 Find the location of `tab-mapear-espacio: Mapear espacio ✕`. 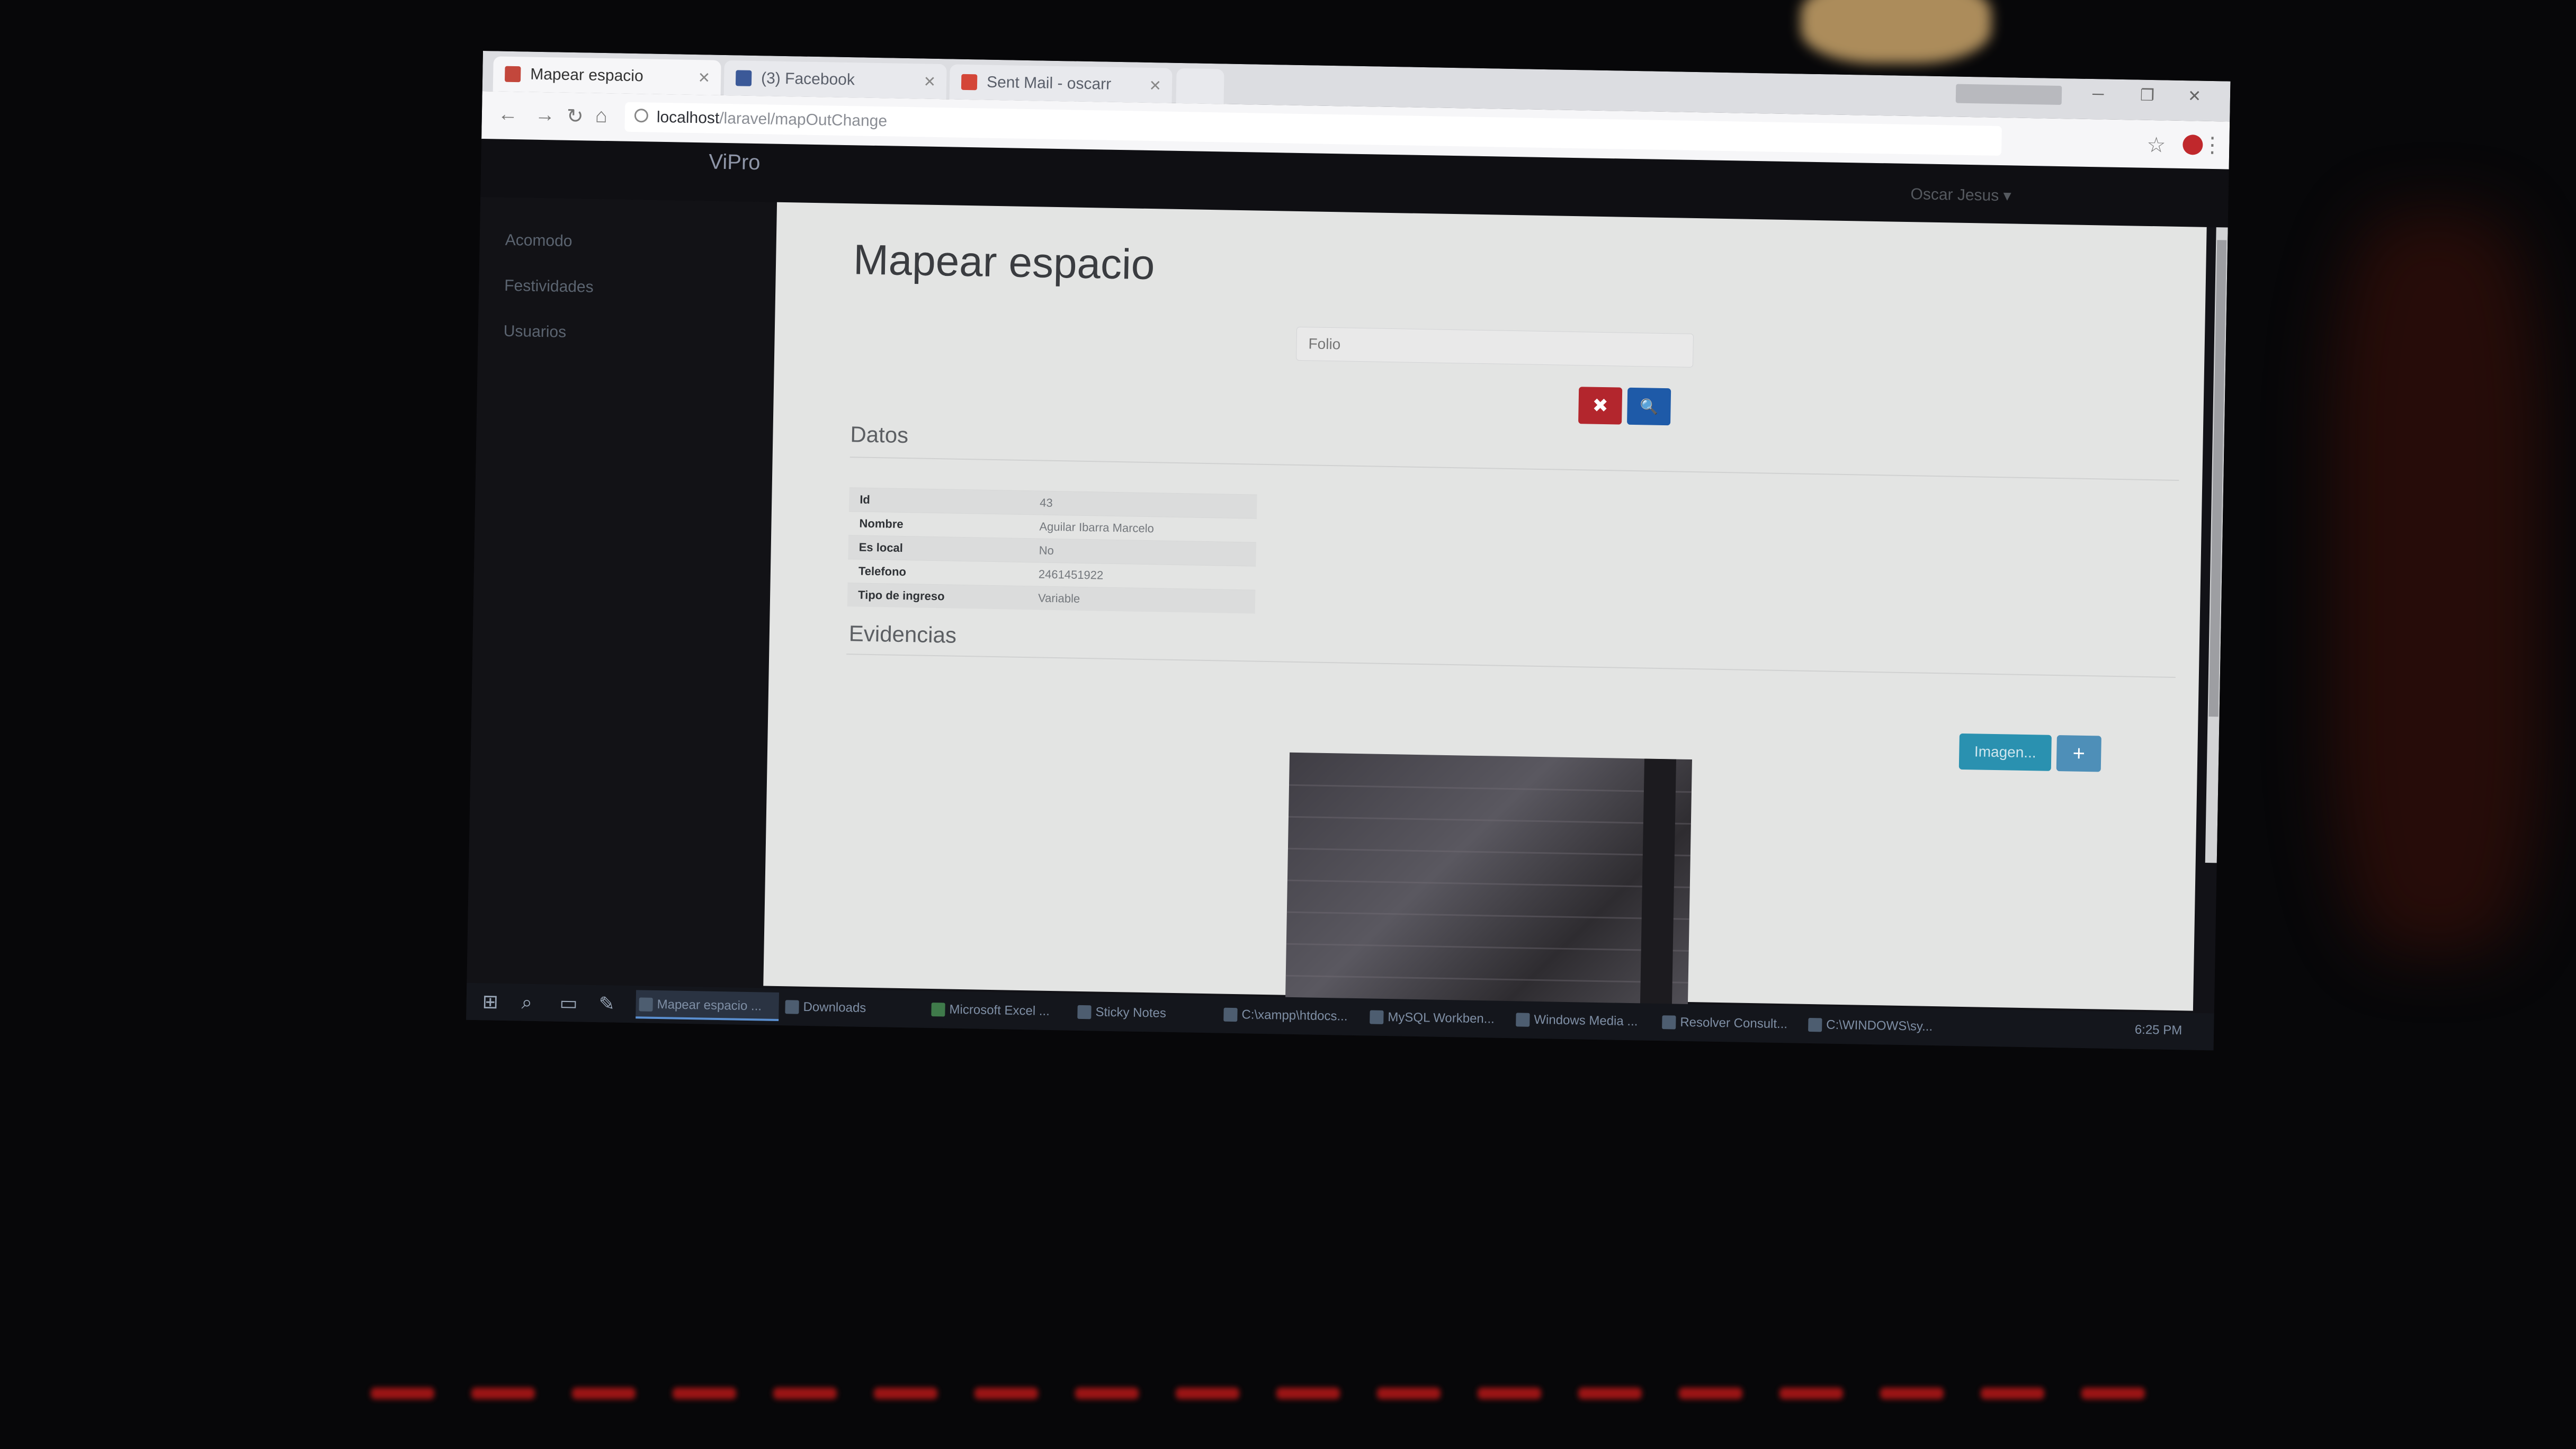

tab-mapear-espacio: Mapear espacio ✕ is located at coordinates (607, 75).